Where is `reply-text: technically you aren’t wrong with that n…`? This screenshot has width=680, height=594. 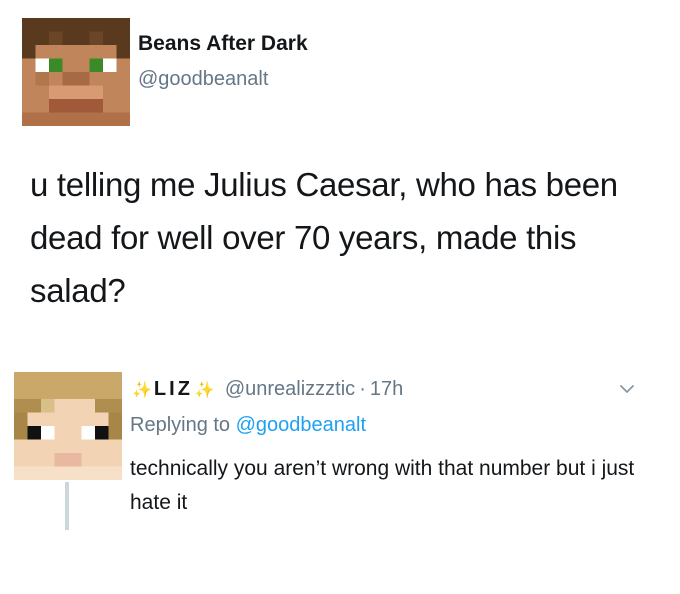
reply-text: technically you aren’t wrong with that n… is located at coordinates (382, 485).